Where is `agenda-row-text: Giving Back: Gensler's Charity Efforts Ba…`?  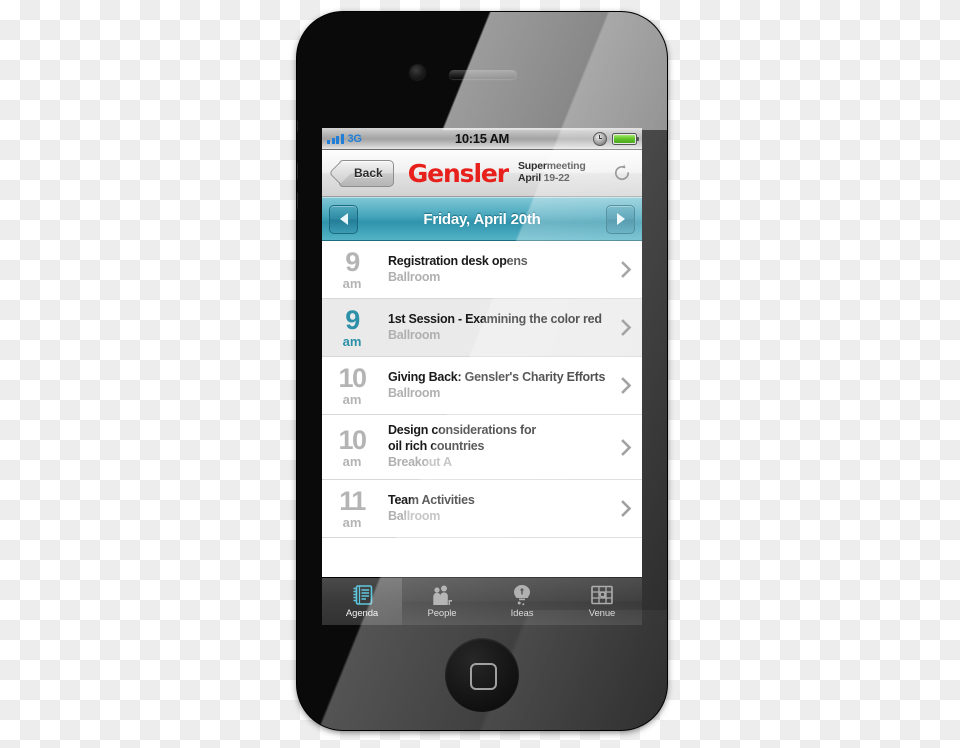
agenda-row-text: Giving Back: Gensler's Charity Efforts Ba… is located at coordinates (495, 386).